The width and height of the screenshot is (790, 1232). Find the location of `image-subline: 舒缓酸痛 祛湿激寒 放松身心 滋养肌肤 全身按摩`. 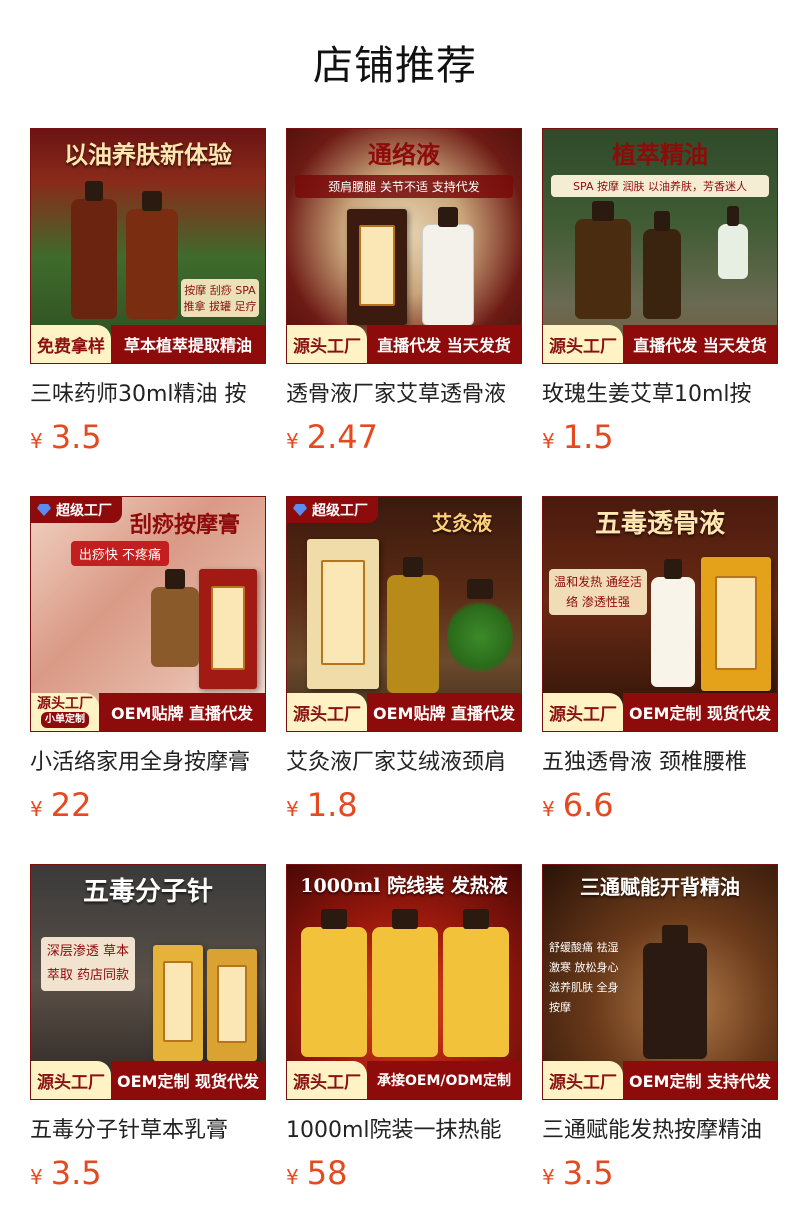

image-subline: 舒缓酸痛 祛湿激寒 放松身心 滋养肌肤 全身按摩 is located at coordinates (584, 977).